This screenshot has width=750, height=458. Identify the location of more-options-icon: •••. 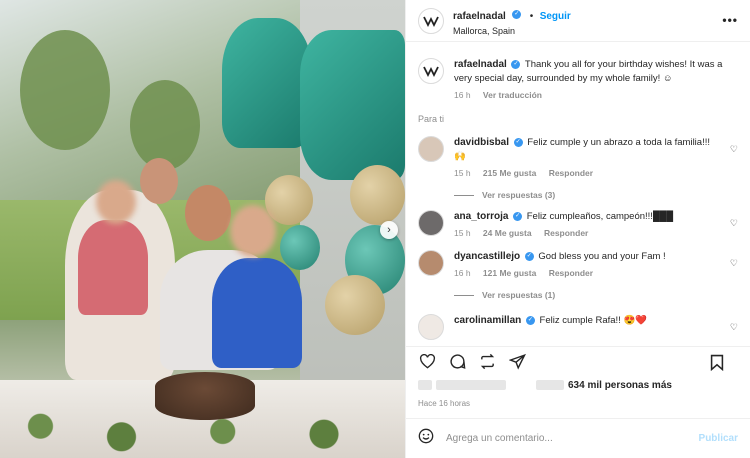
(730, 20).